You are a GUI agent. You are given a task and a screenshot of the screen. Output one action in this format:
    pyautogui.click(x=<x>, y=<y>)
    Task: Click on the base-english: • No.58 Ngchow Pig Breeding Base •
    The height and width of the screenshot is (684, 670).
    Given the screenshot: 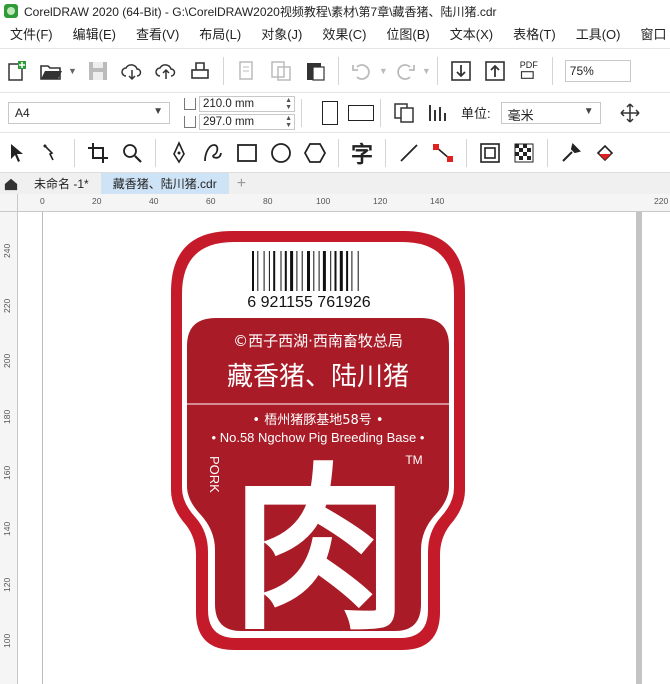 What is the action you would take?
    pyautogui.click(x=318, y=437)
    